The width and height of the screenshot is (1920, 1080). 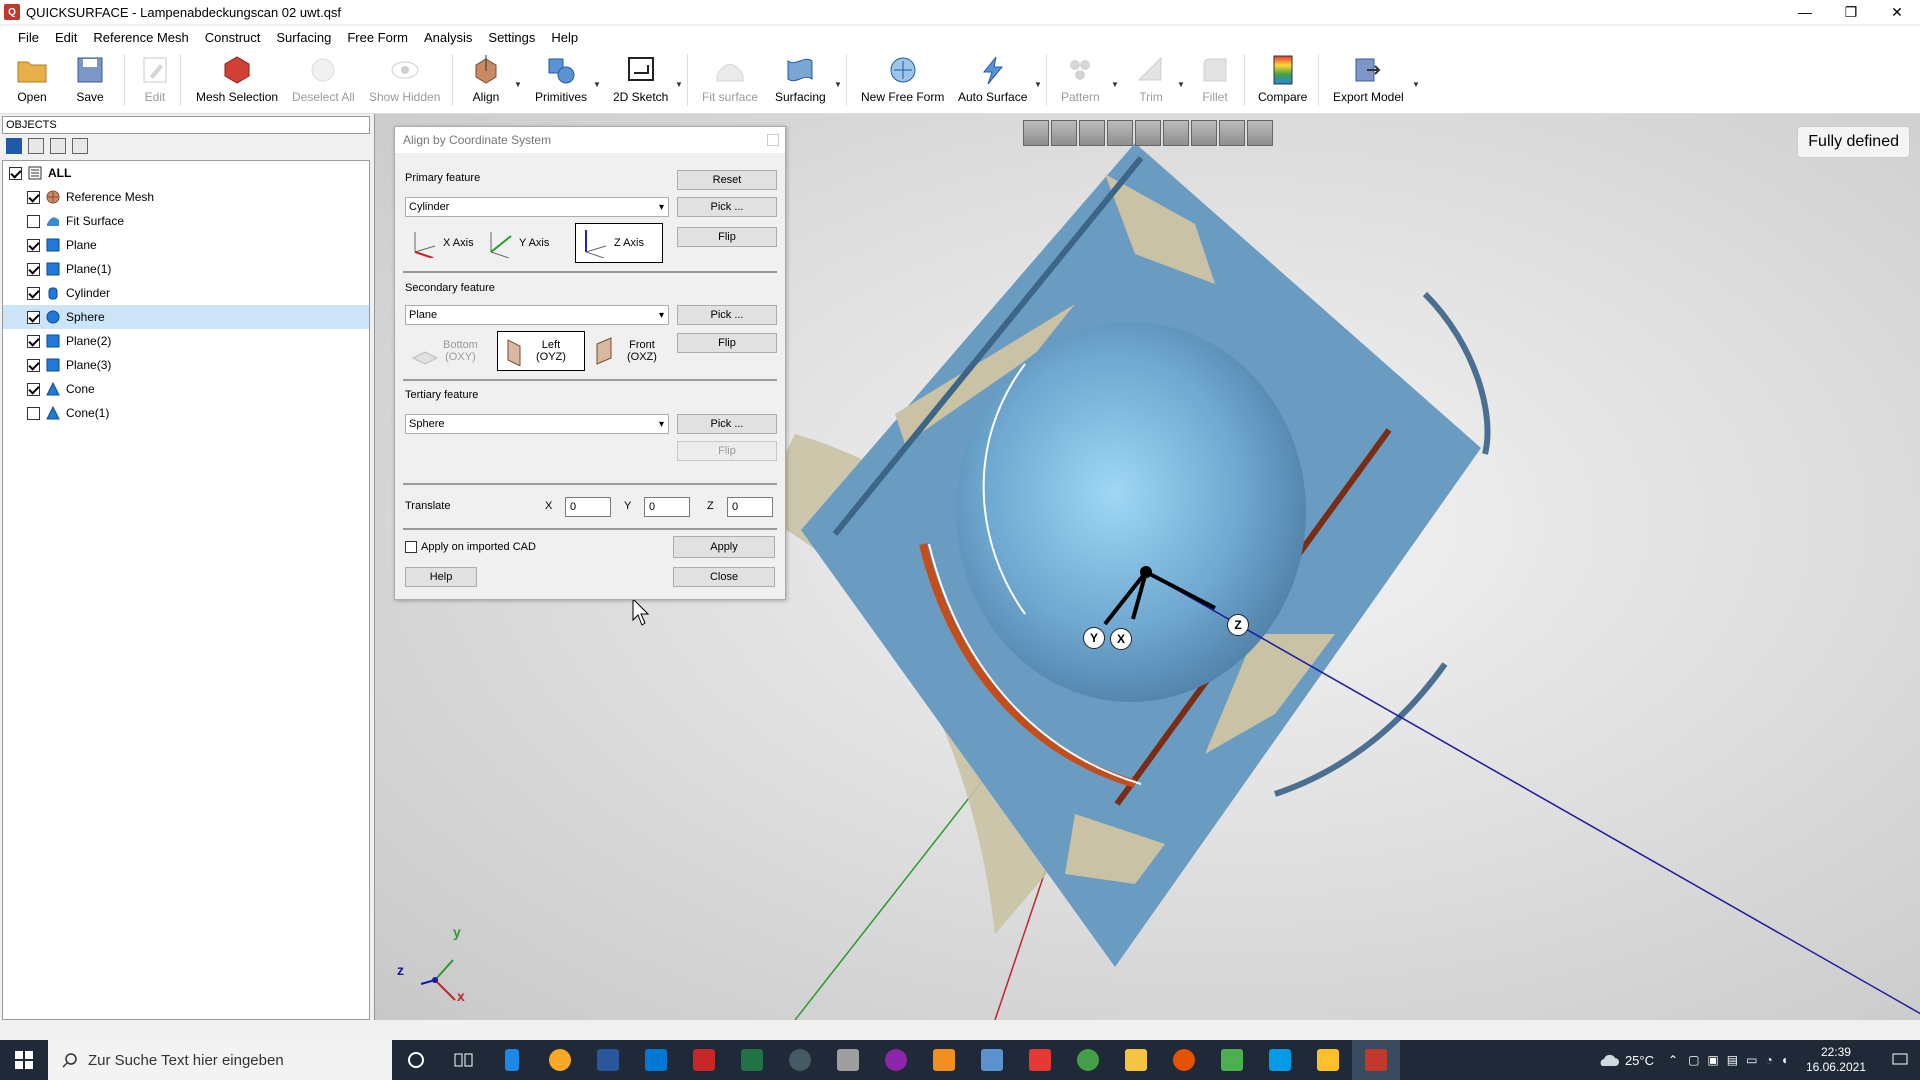 What do you see at coordinates (511, 37) in the screenshot?
I see `menu-settings: Settings` at bounding box center [511, 37].